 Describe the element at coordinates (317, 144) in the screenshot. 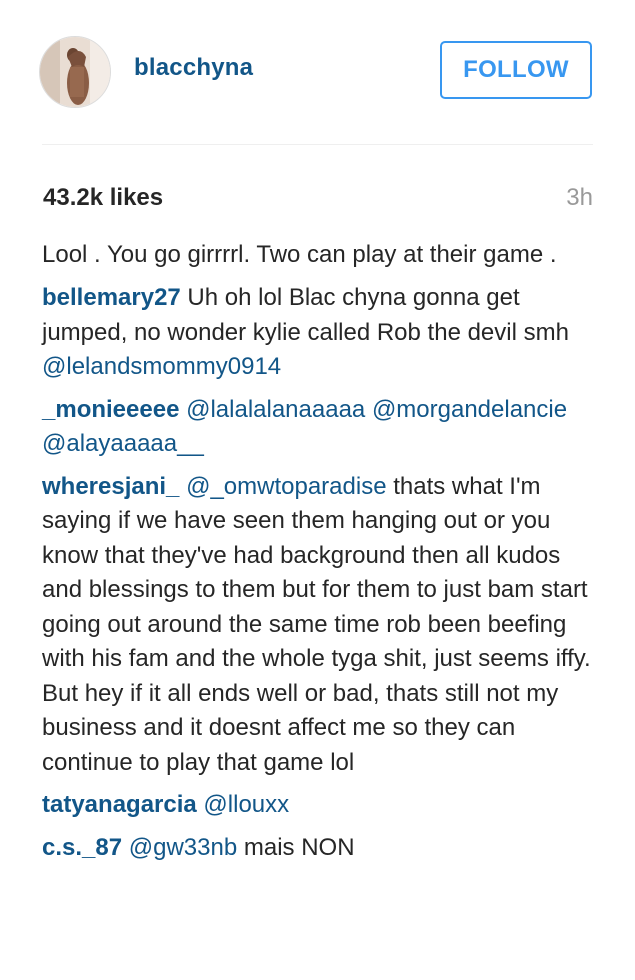

I see `header-divider` at that location.